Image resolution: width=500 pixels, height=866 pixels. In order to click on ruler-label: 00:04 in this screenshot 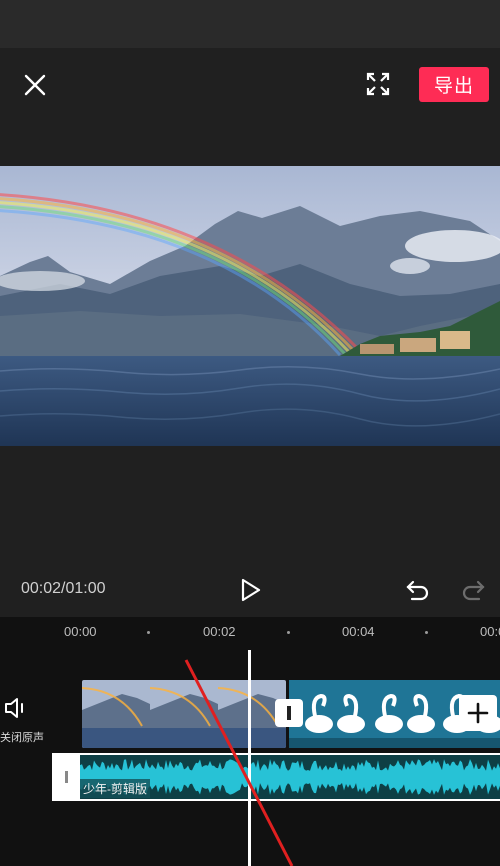, I will do `click(358, 631)`.